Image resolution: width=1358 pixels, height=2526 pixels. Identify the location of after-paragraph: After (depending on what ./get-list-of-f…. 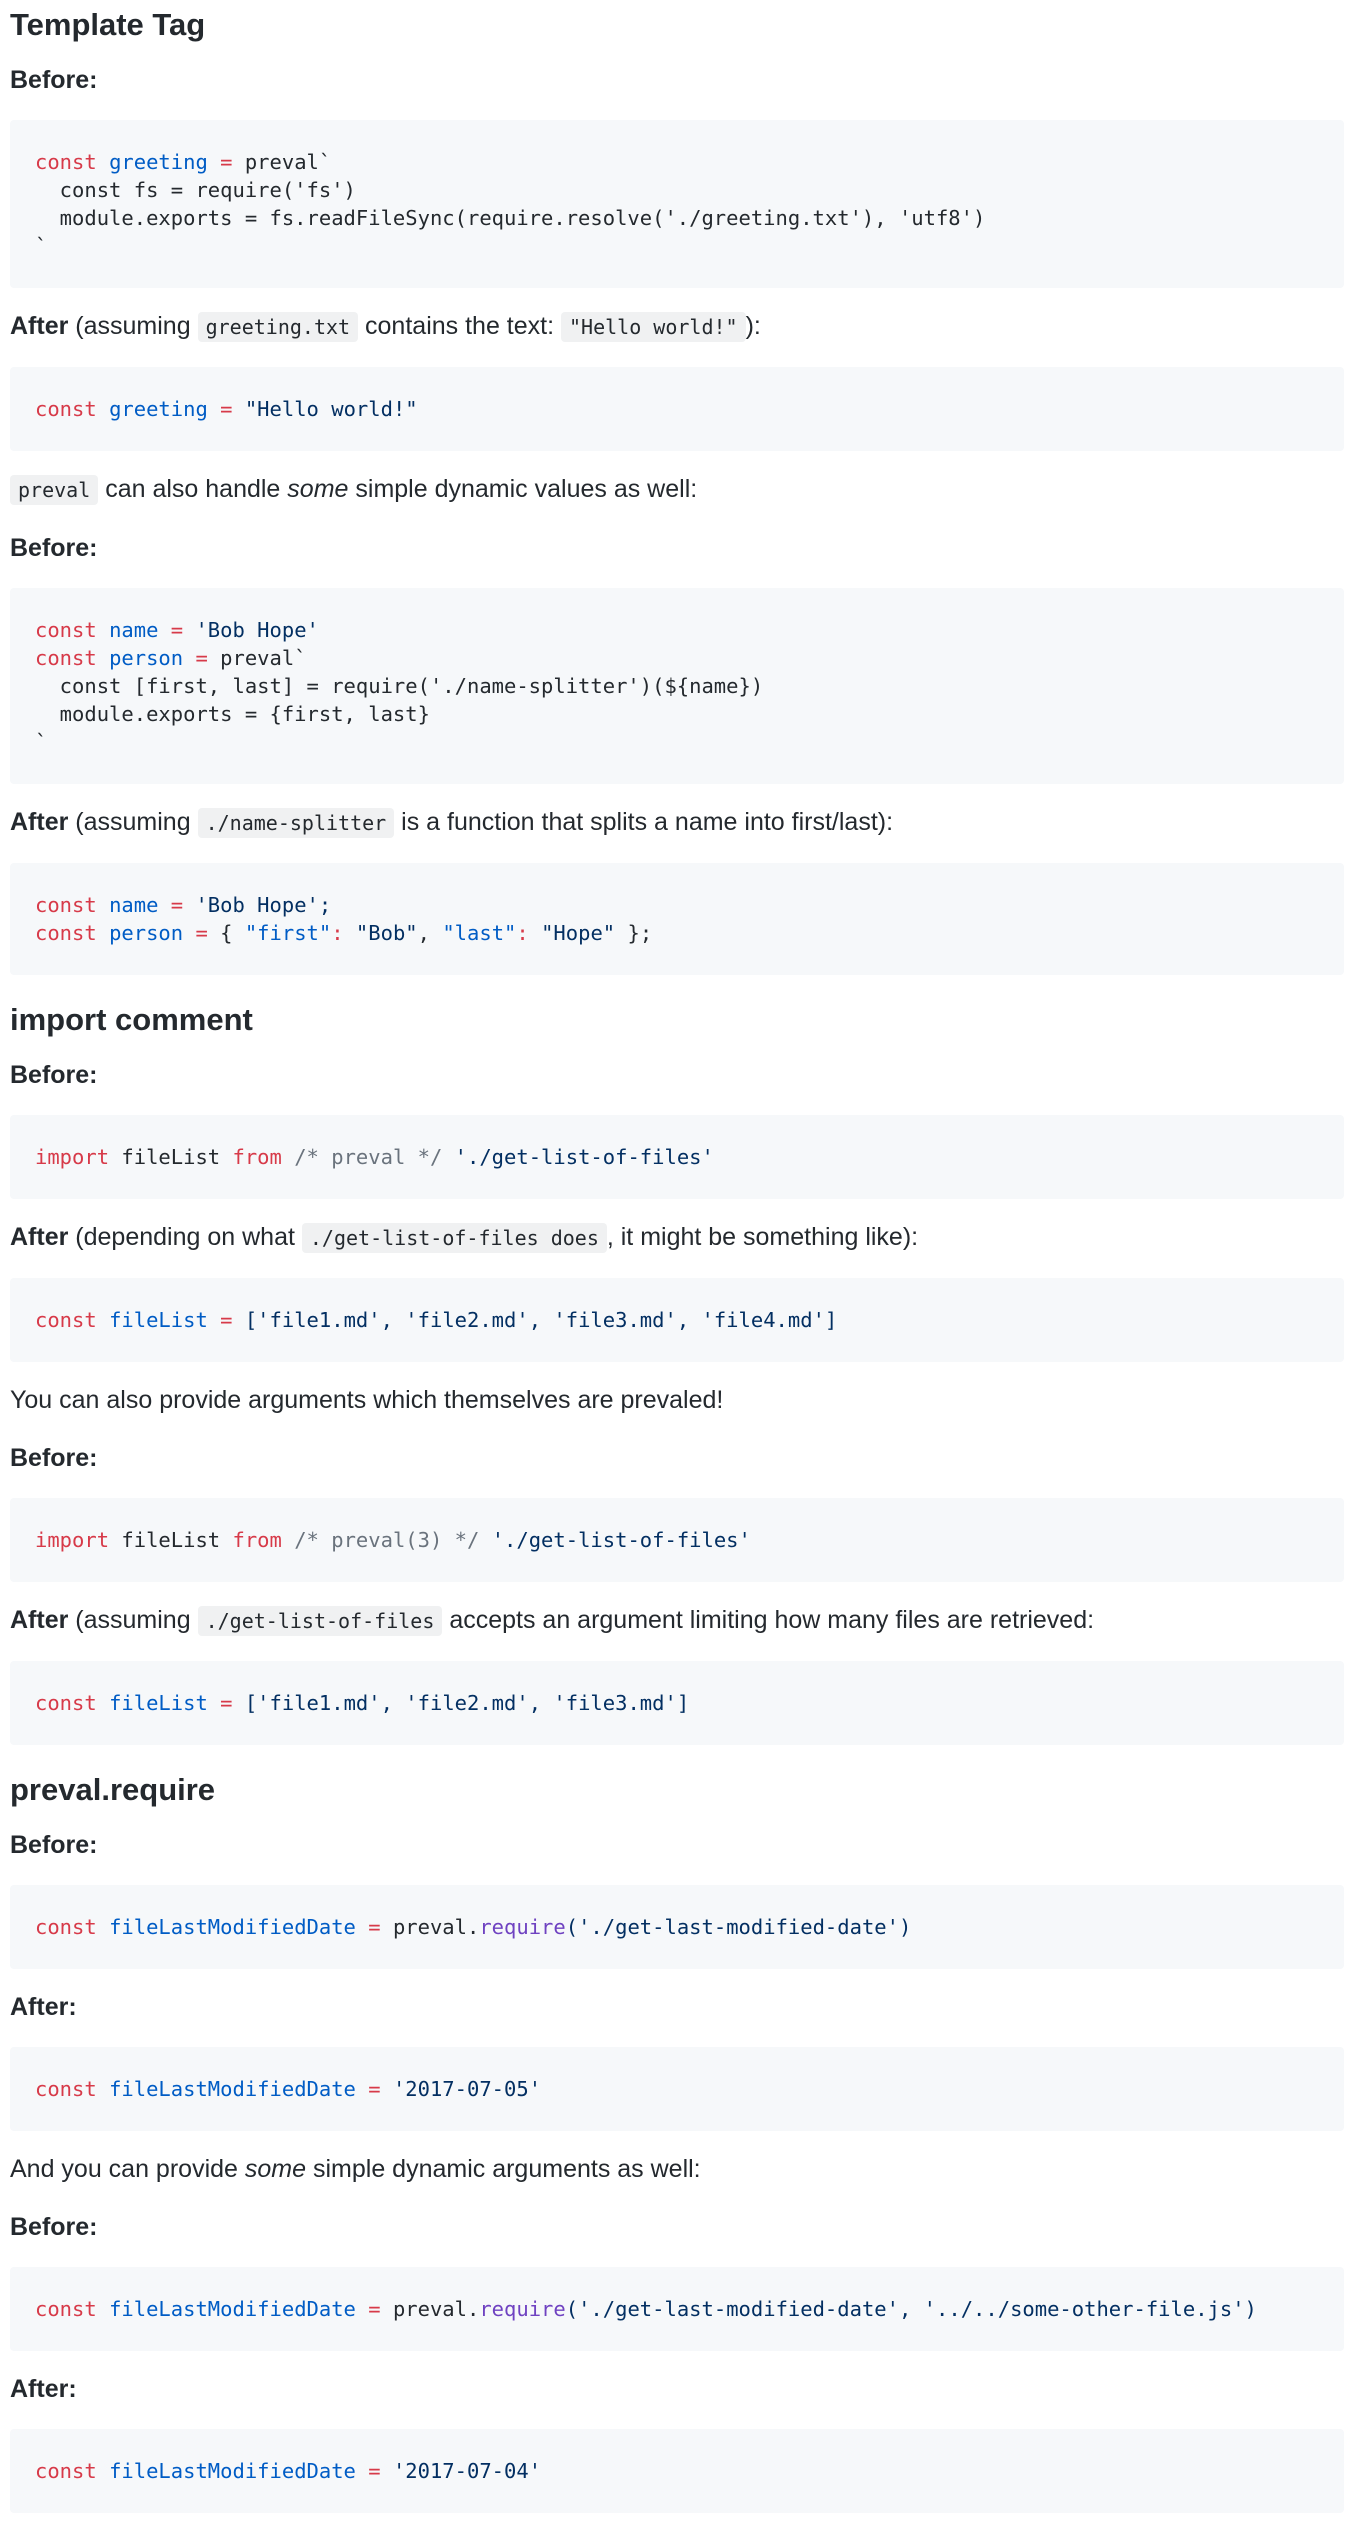
(464, 1238).